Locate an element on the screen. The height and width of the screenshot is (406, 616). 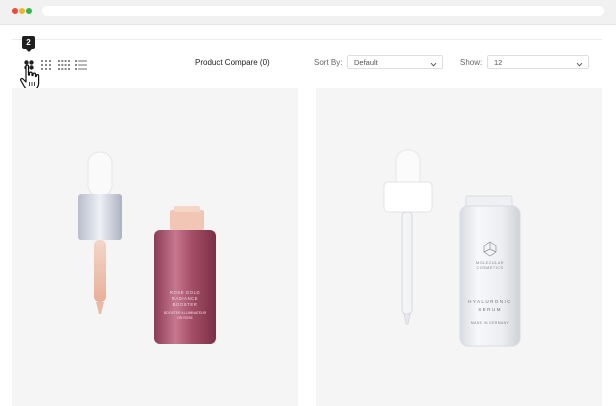
sort-by-select: Default is located at coordinates (395, 62).